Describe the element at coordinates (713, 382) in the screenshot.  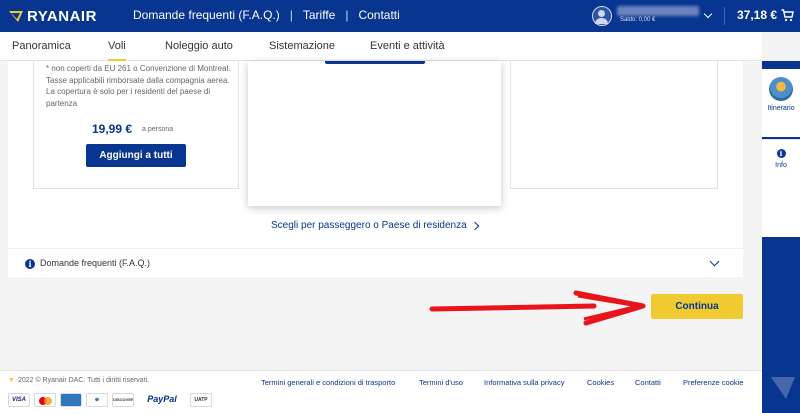
I see `footer-link-cookie-prefs: Preferenze cookie` at that location.